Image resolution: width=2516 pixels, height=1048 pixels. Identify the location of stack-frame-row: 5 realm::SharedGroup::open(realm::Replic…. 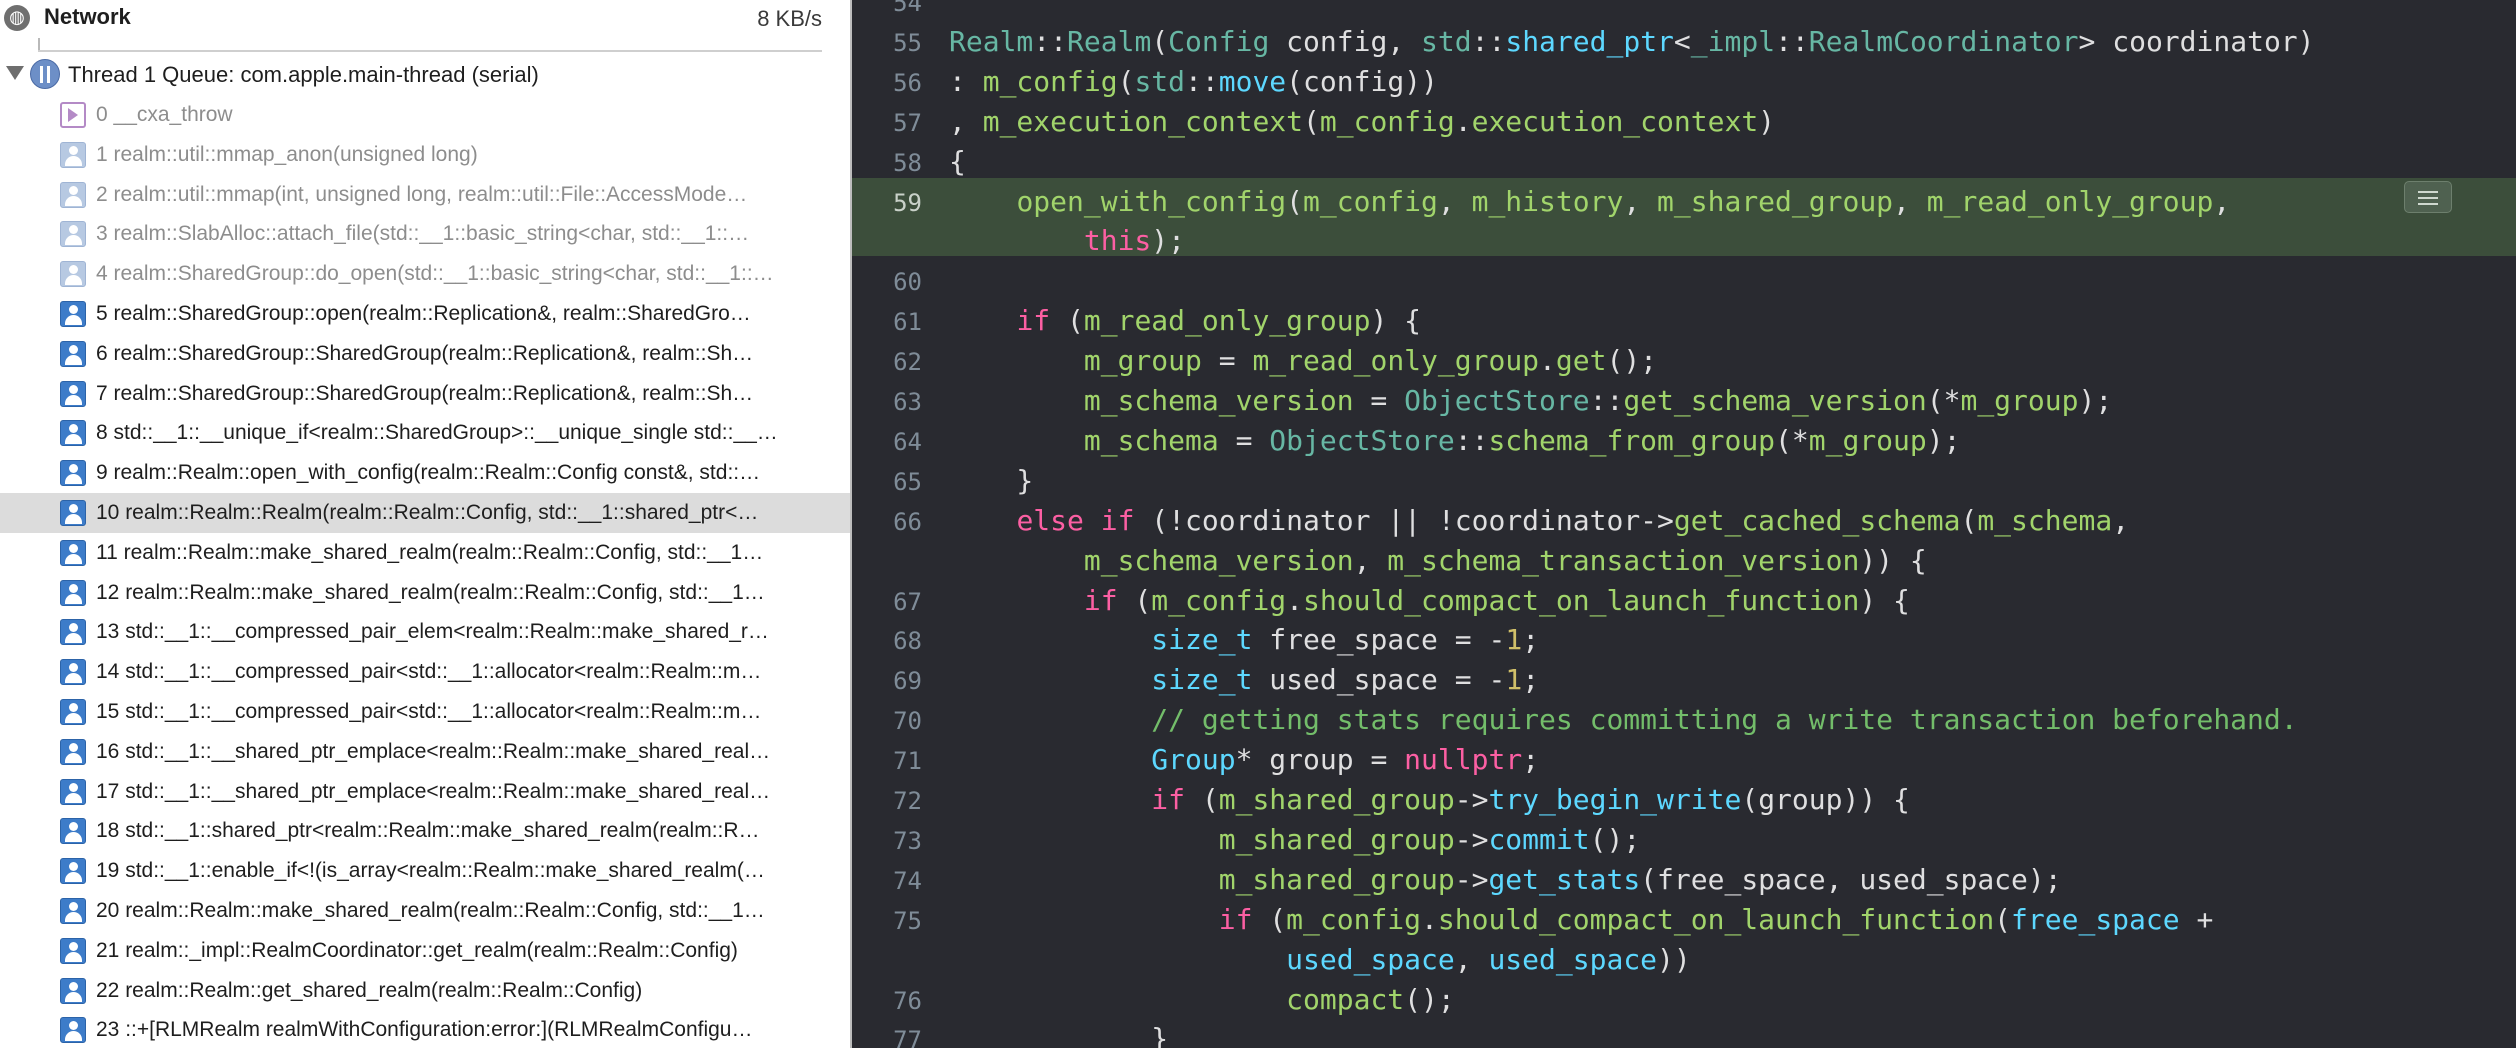
(425, 314).